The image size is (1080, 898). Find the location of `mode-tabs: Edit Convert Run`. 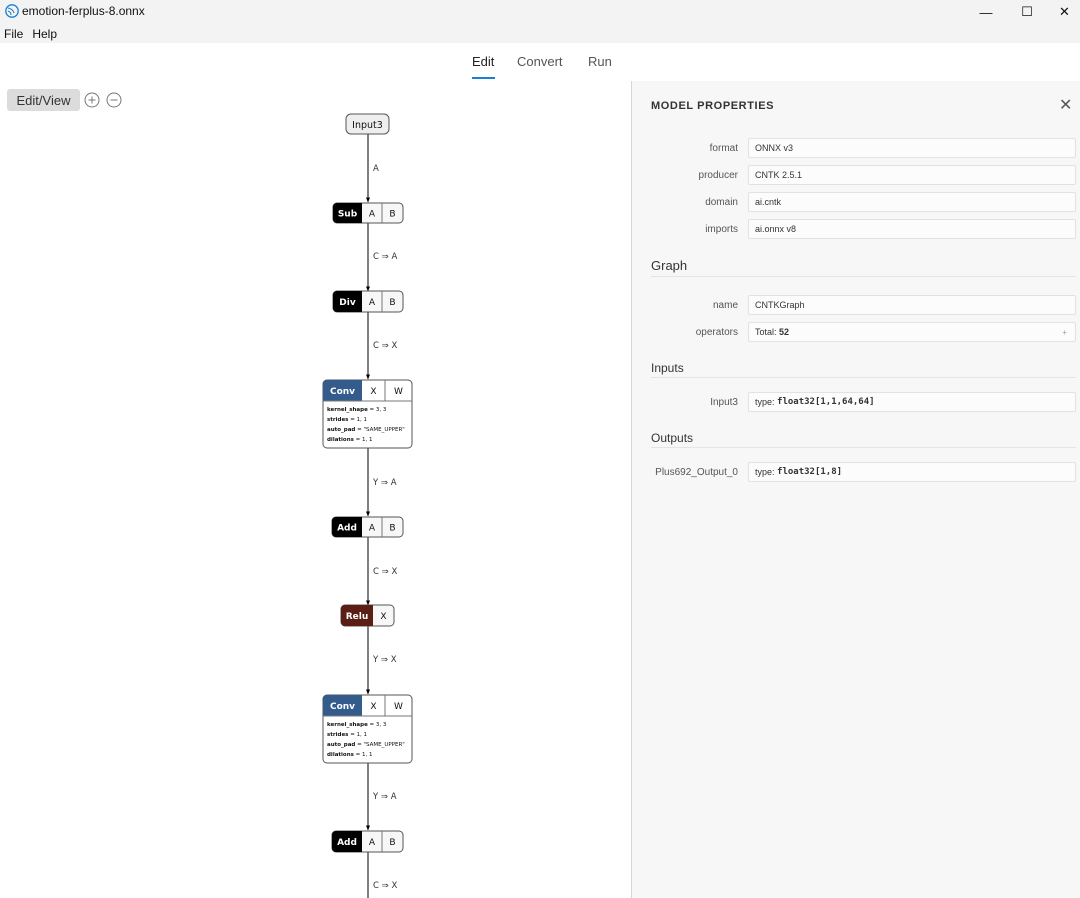

mode-tabs: Edit Convert Run is located at coordinates (540, 62).